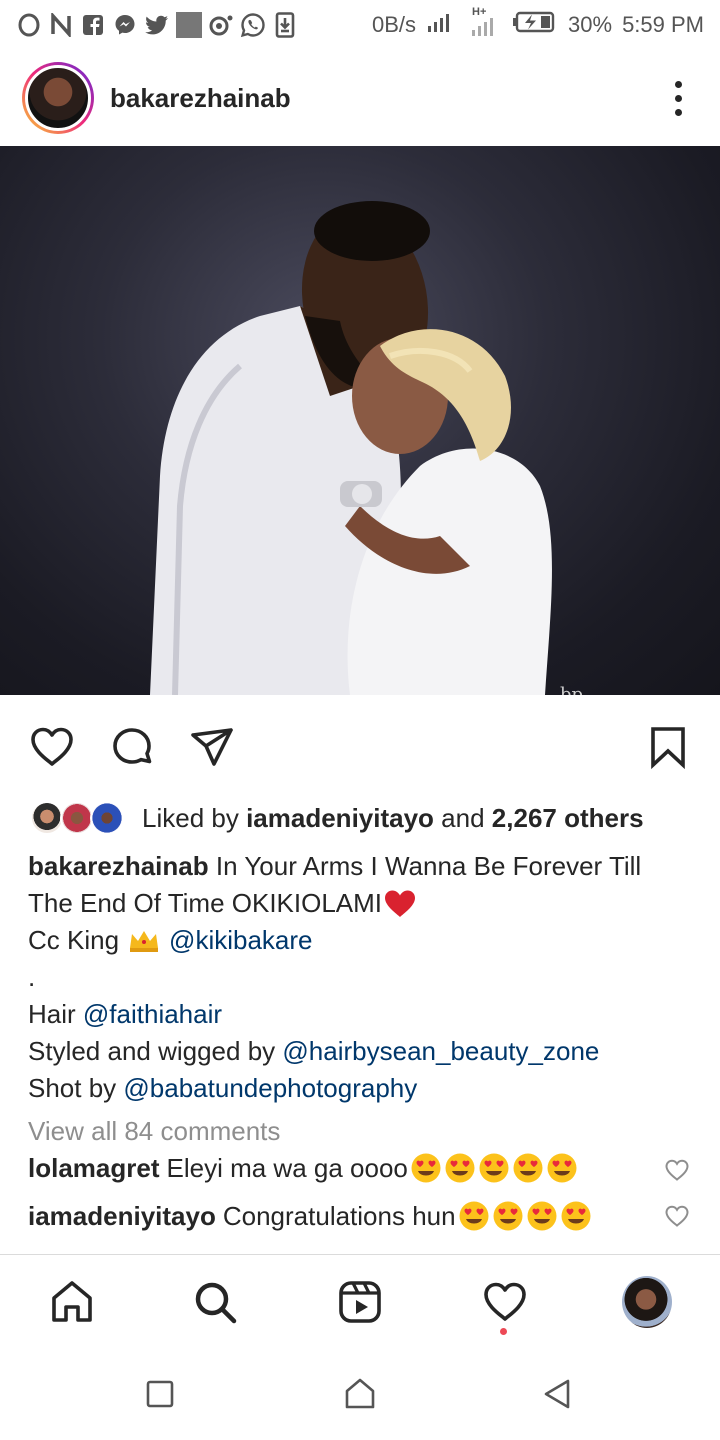  I want to click on caption-line: Cc King @kikibakare, so click(363, 940).